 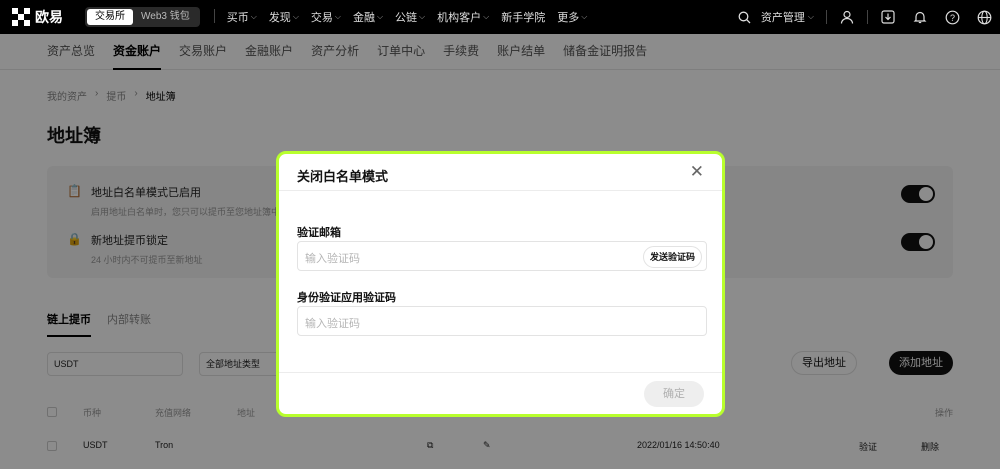 I want to click on globe-icon, so click(x=984, y=17).